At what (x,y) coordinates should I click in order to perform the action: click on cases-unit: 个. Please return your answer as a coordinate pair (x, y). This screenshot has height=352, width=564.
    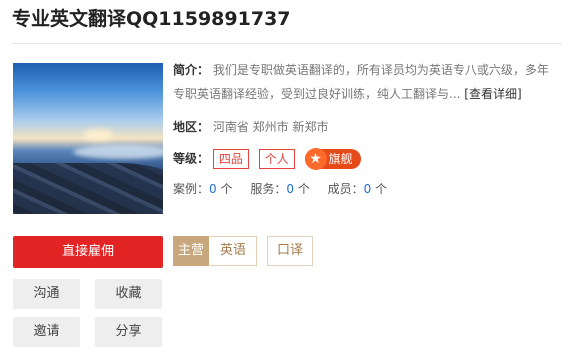
    Looking at the image, I should click on (226, 189).